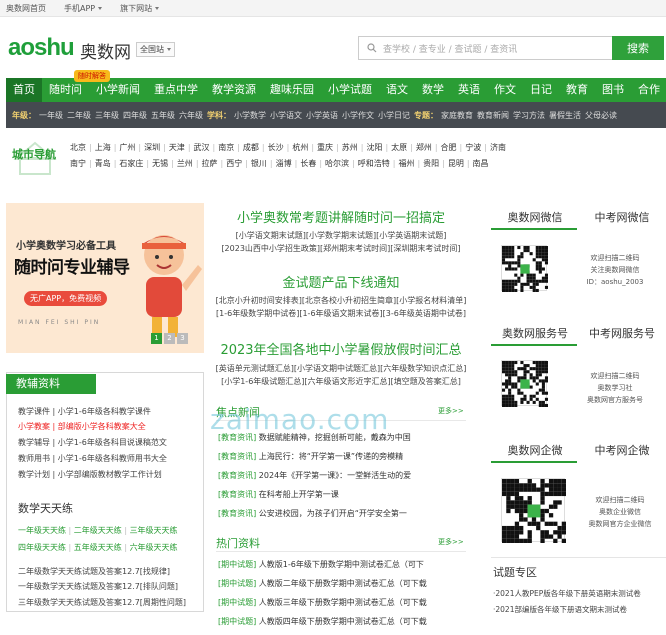  Describe the element at coordinates (485, 48) in the screenshot. I see `search-input: 查学校 / 查专业 / 查试题 / 查资讯` at that location.